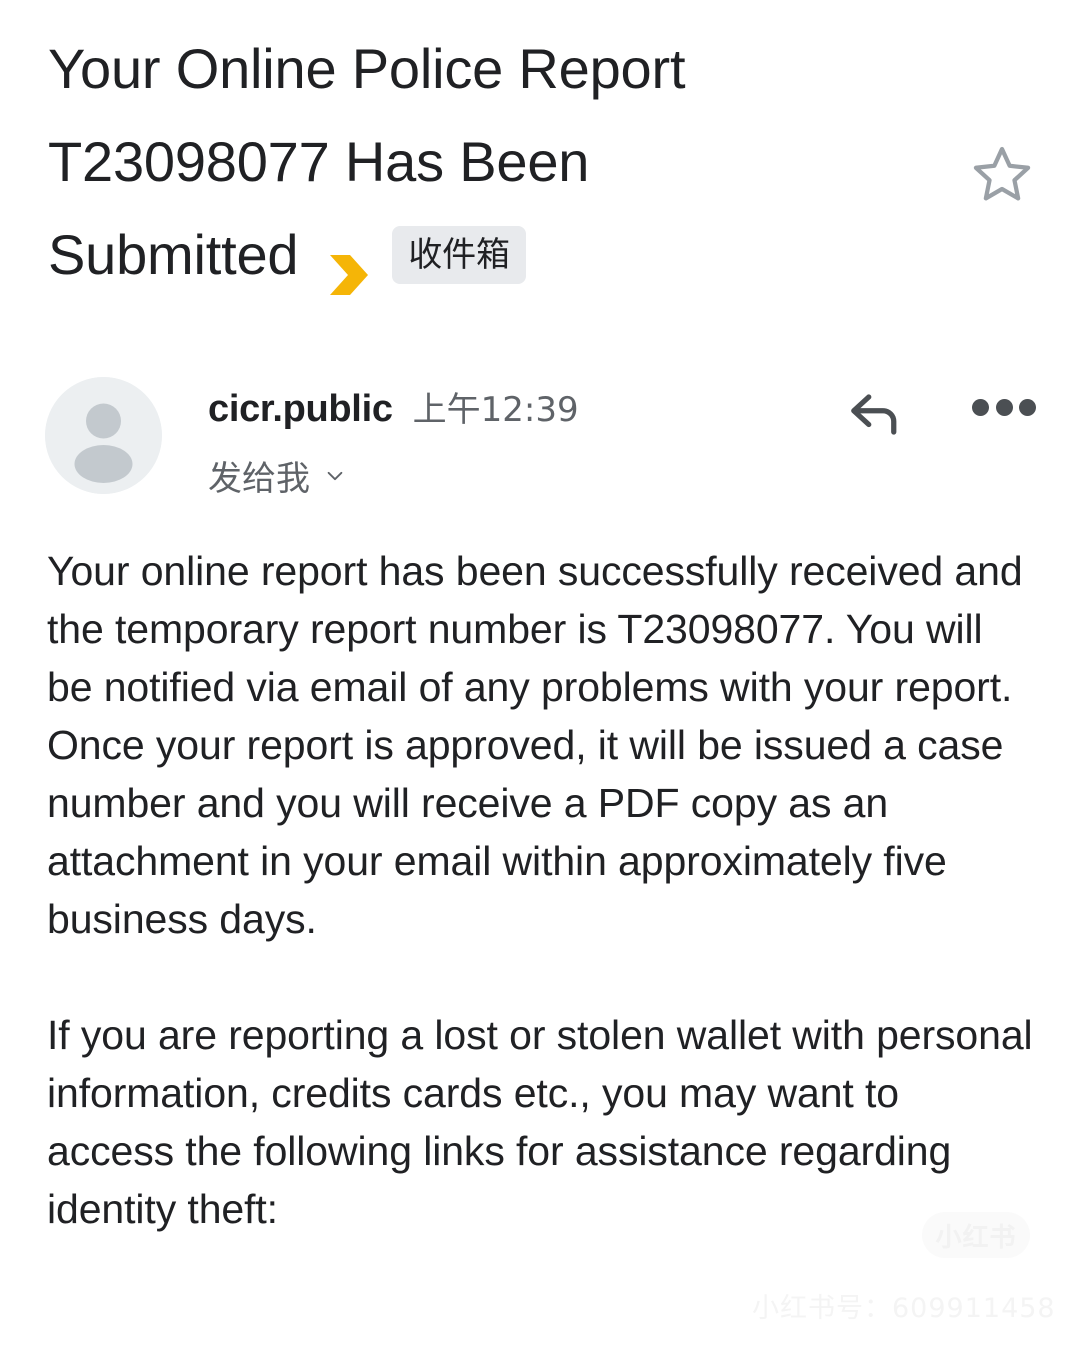 This screenshot has width=1080, height=1348. Describe the element at coordinates (875, 412) in the screenshot. I see `reply-arrow-icon` at that location.